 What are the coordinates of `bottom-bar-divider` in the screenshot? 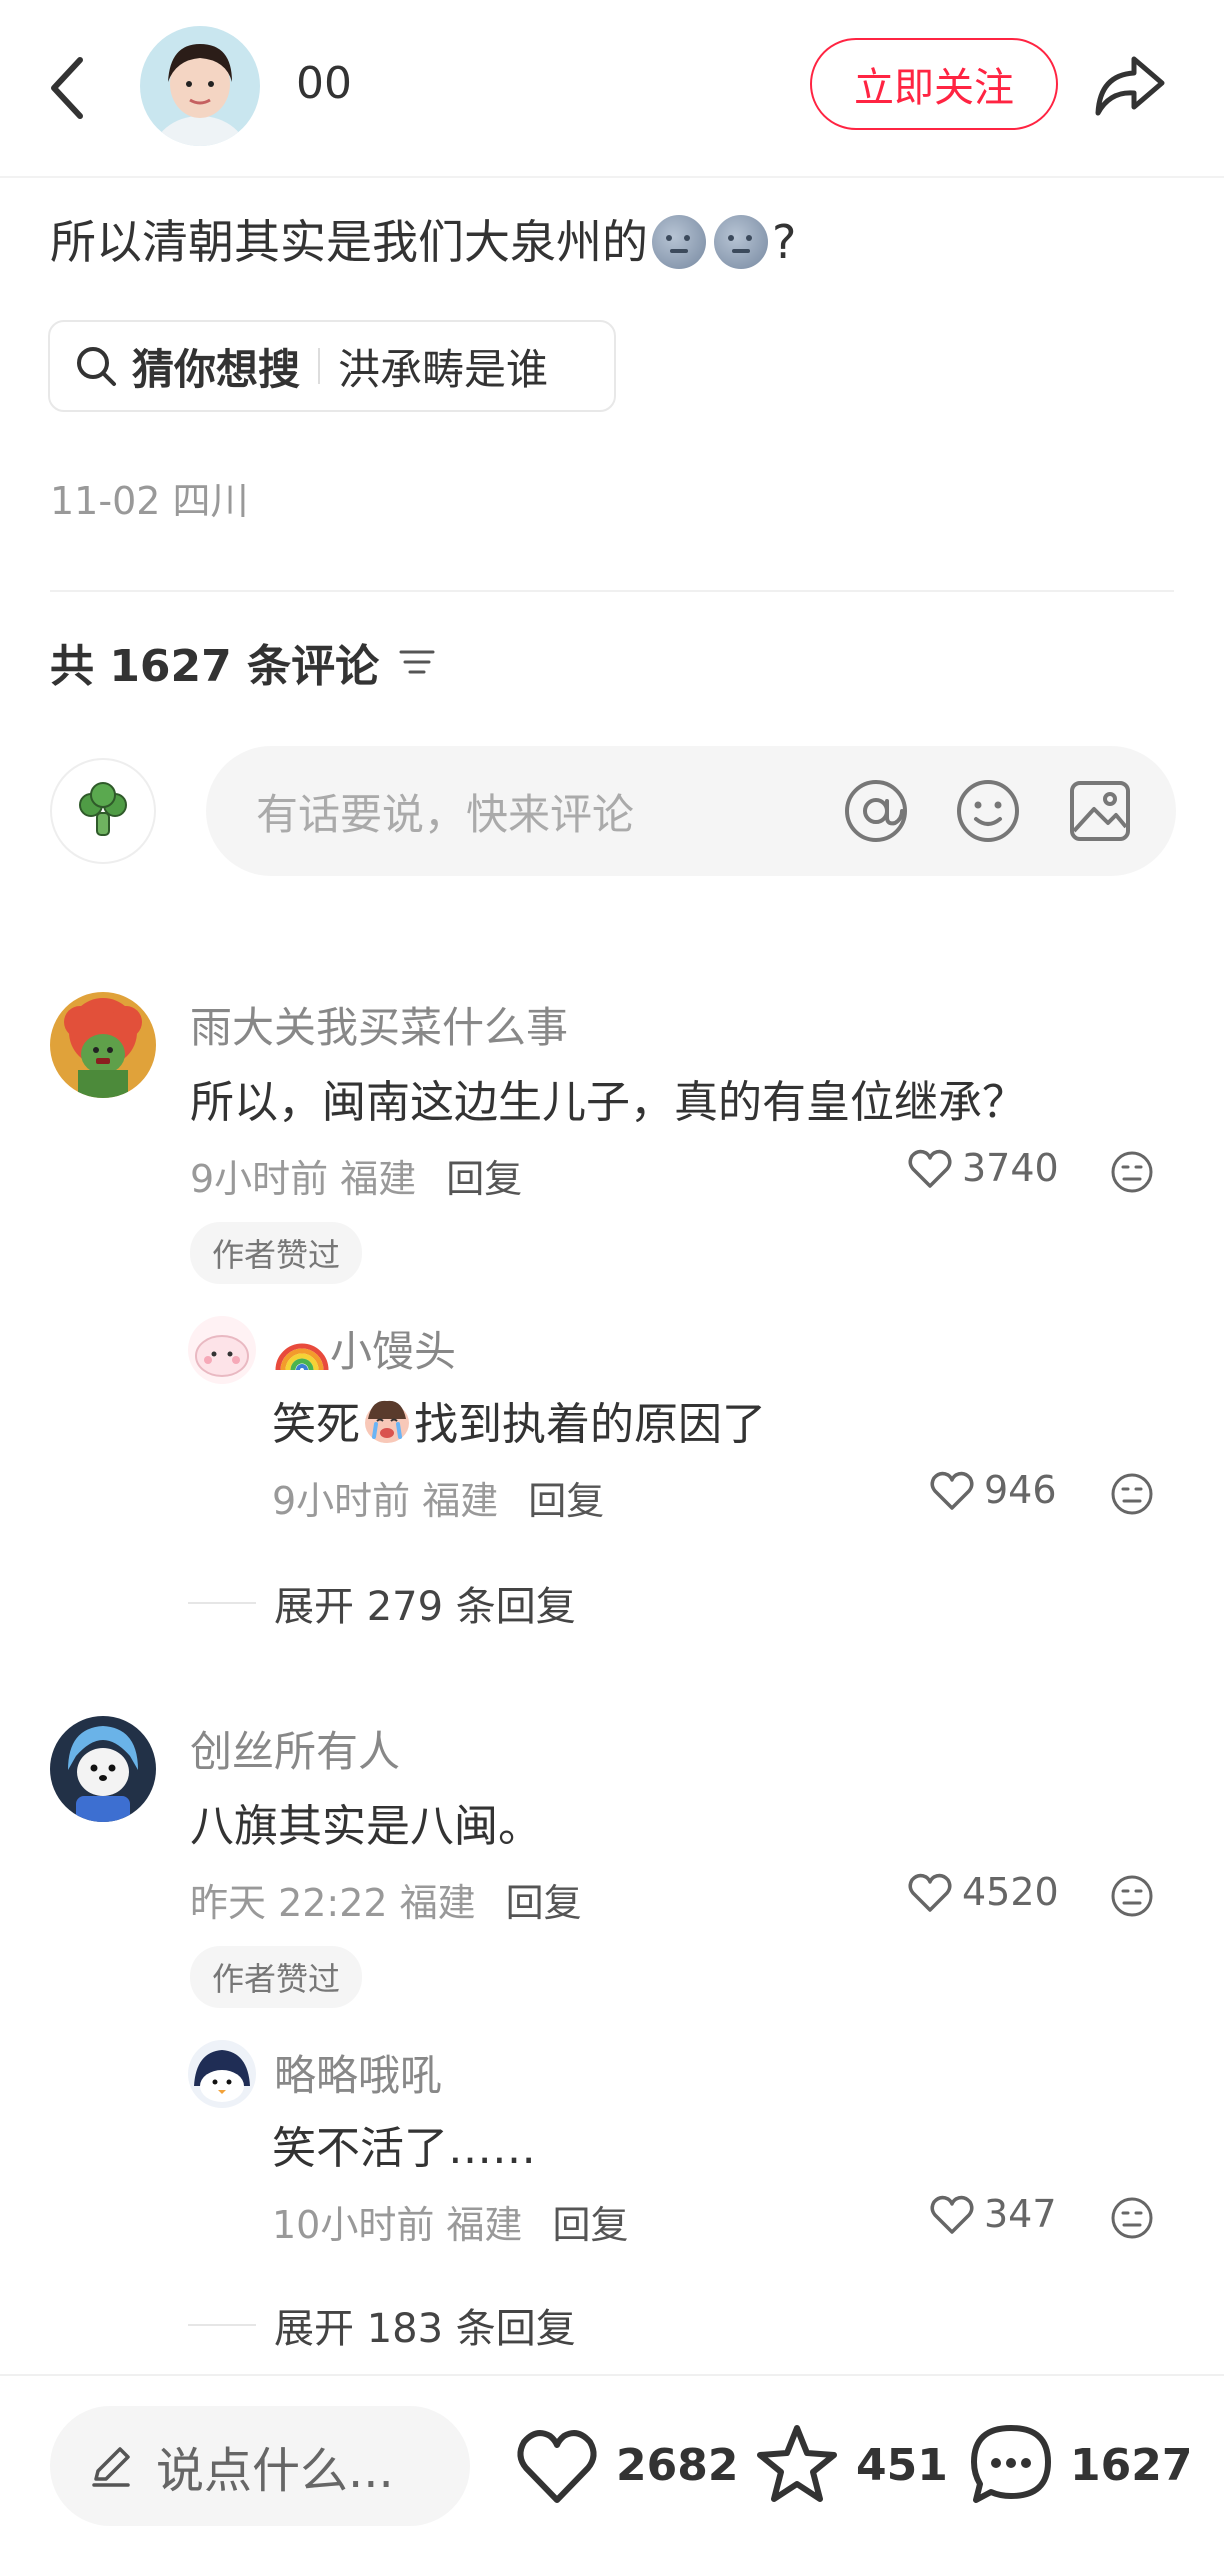 It's located at (612, 2375).